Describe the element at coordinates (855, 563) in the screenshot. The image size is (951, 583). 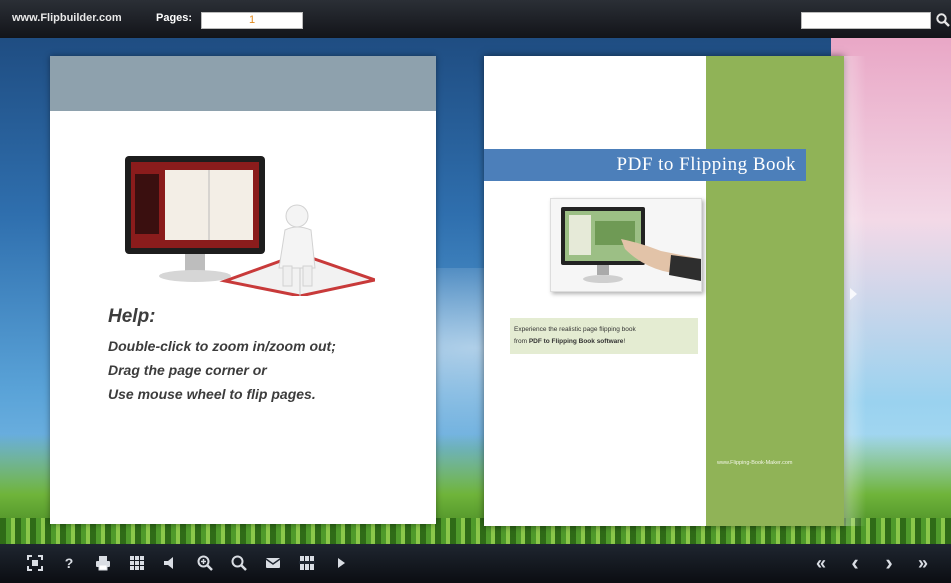
I see `prev-page-button: ‹` at that location.